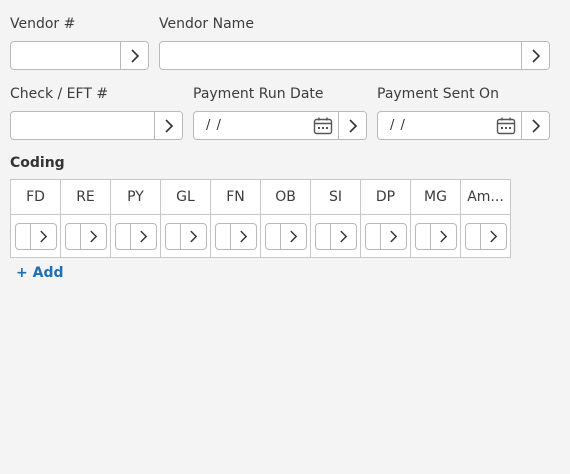  I want to click on coding-cell-py, so click(135, 236).